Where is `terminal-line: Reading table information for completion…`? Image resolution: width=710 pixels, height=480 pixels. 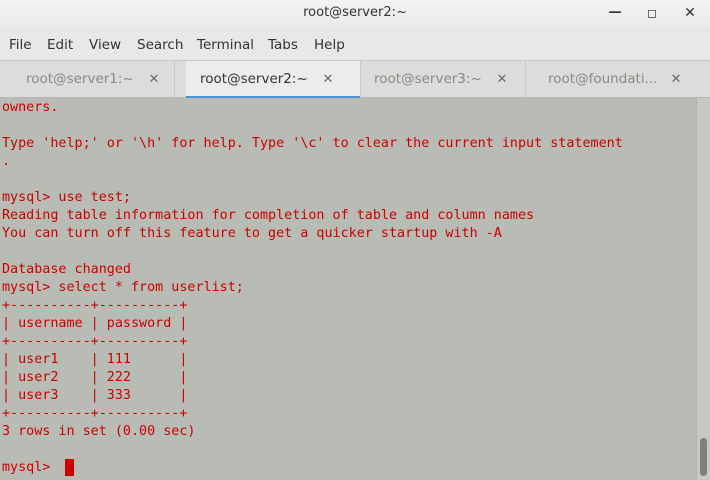
terminal-line: Reading table information for completion… is located at coordinates (268, 215).